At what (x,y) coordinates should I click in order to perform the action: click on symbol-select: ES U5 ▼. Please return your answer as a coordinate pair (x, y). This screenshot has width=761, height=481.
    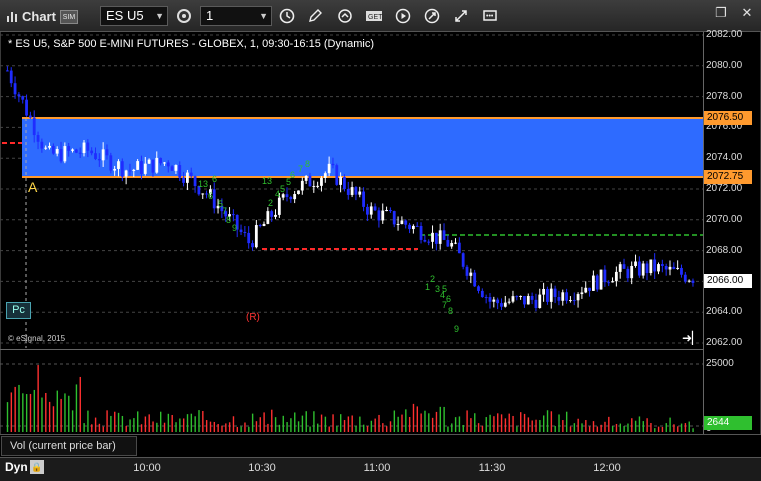
    Looking at the image, I should click on (134, 16).